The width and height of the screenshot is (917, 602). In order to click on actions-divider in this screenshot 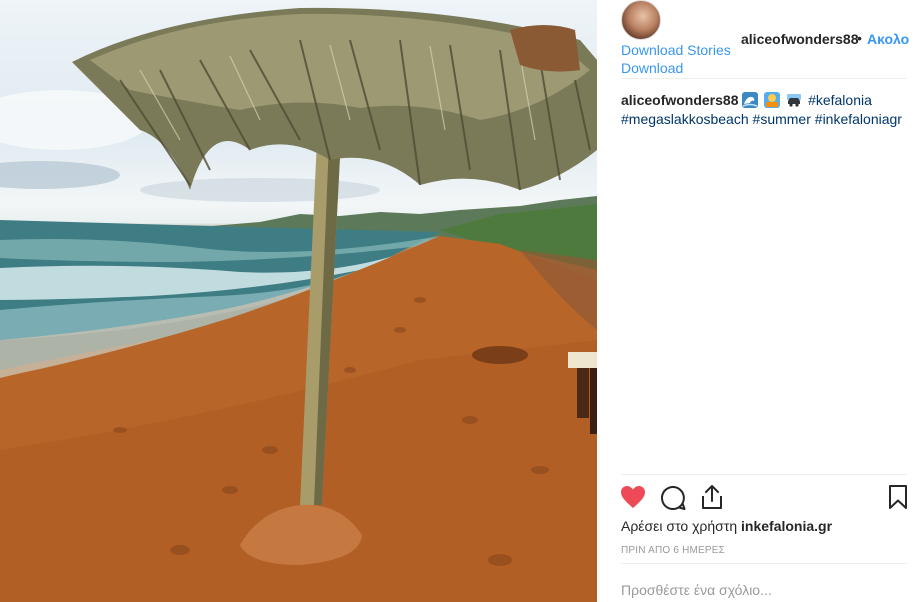, I will do `click(764, 474)`.